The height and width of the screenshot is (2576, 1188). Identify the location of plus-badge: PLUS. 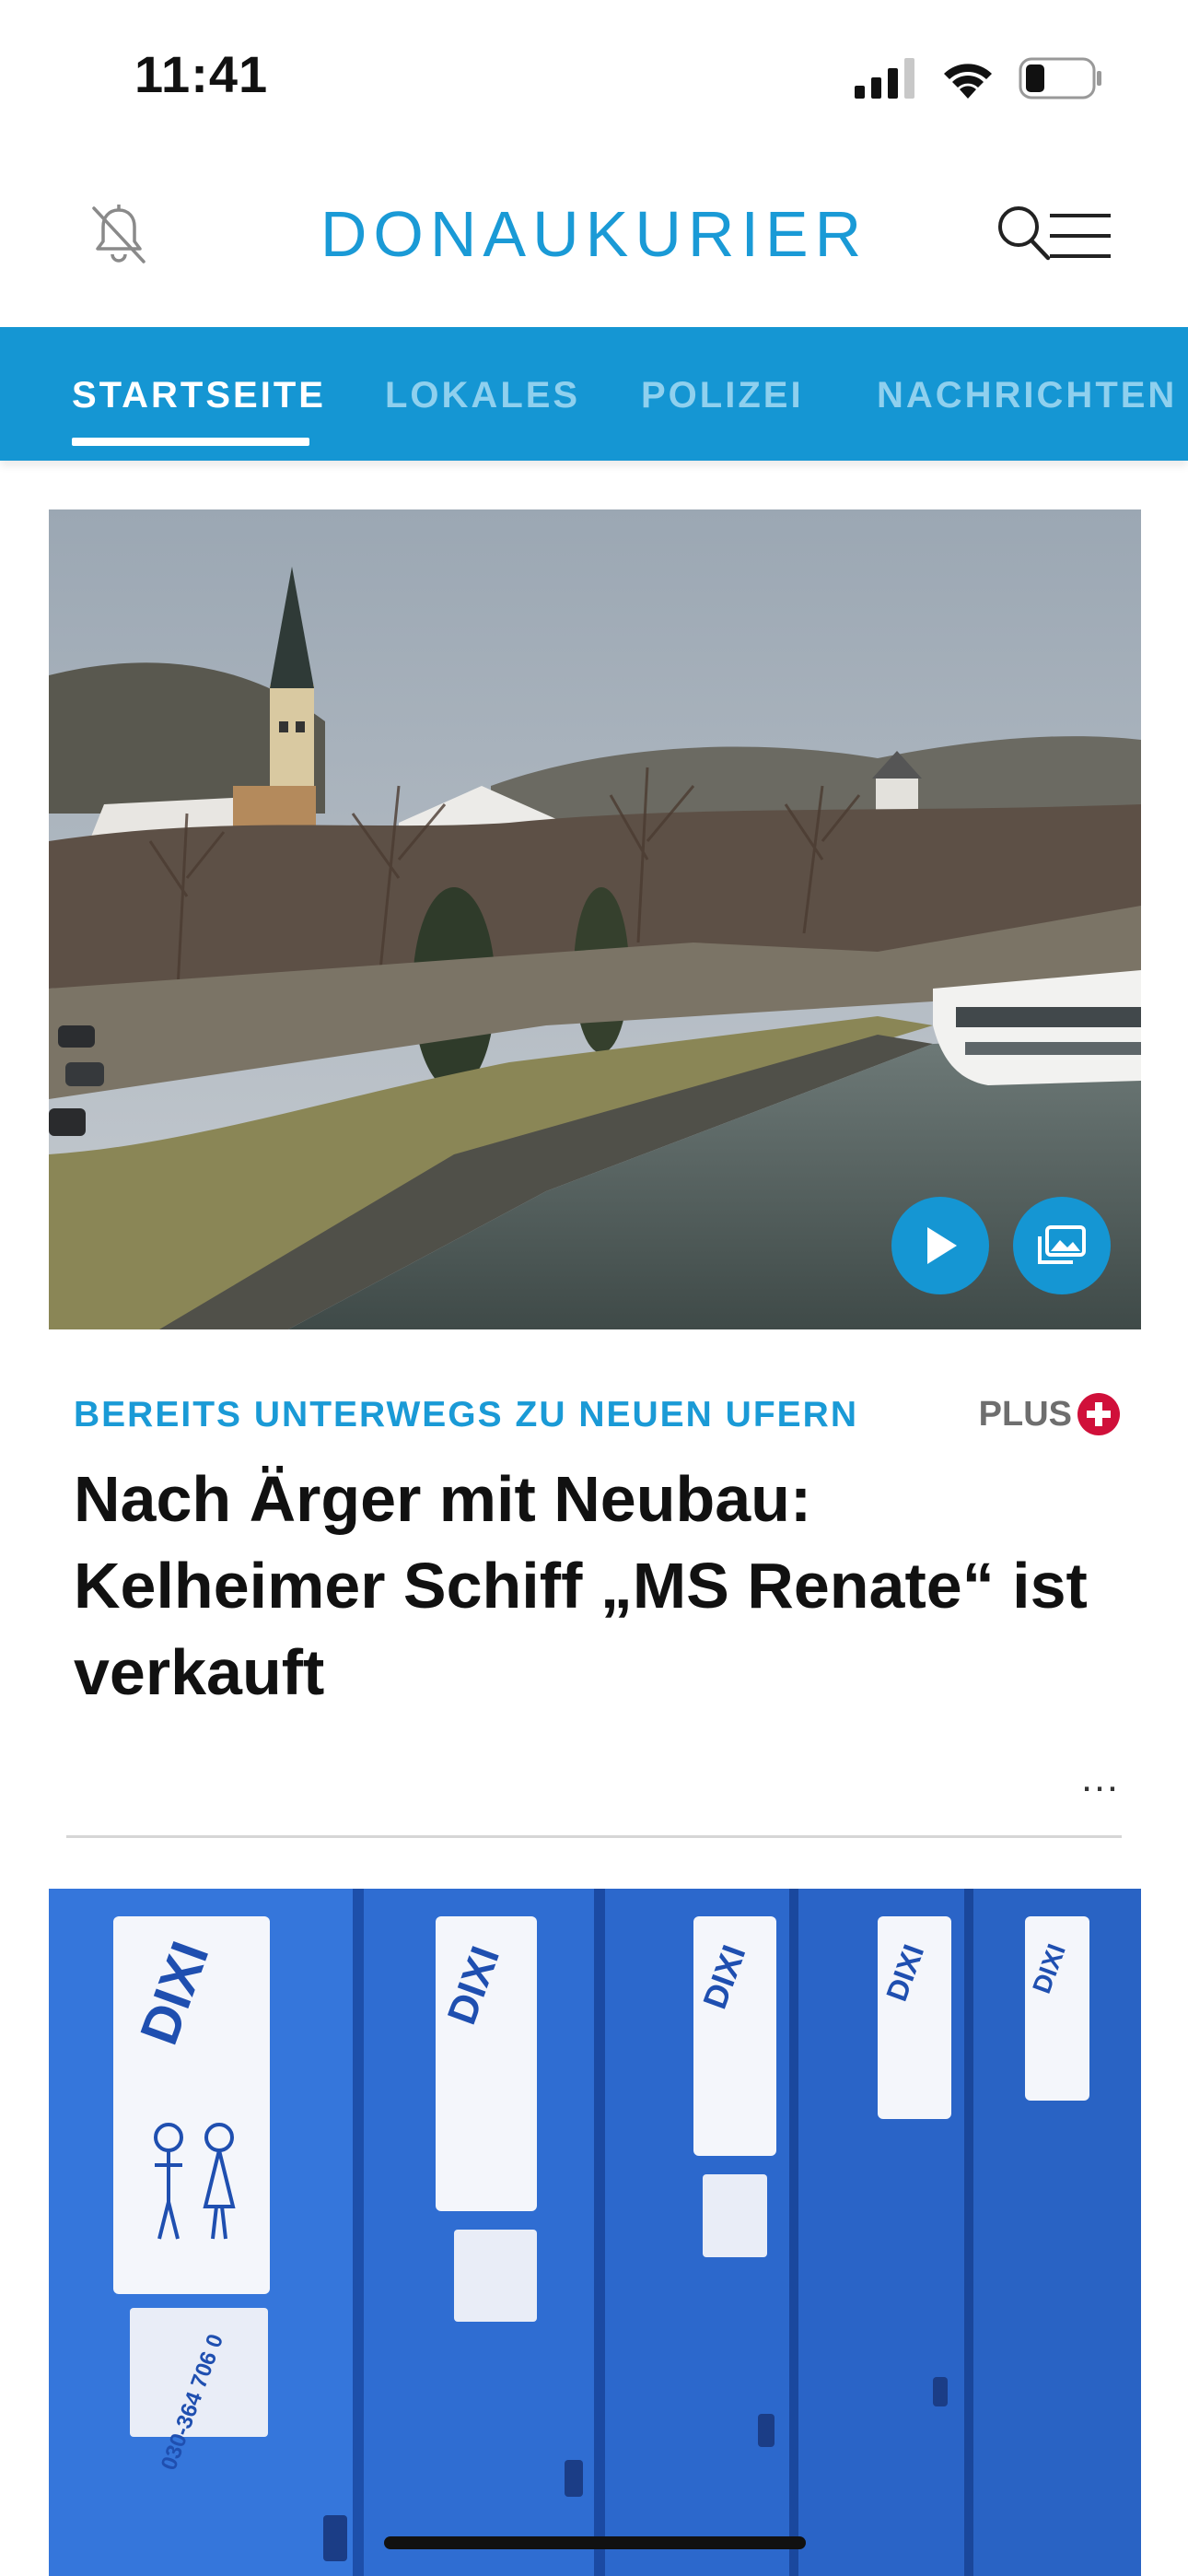
(1050, 1414).